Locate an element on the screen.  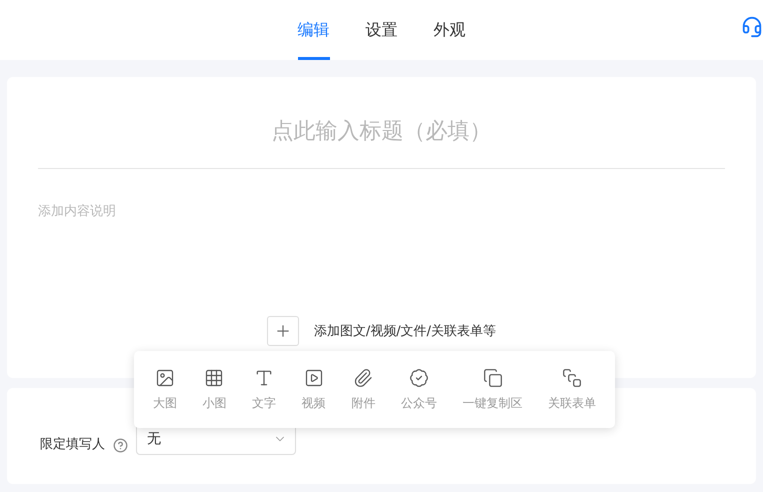
insert-menu-item: 大图 is located at coordinates (164, 390).